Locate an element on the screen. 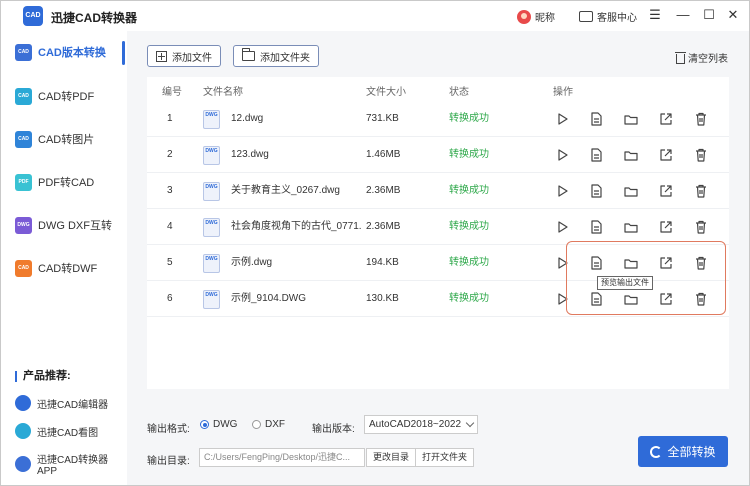 This screenshot has height=486, width=750. clear-list-button: 清空列表 is located at coordinates (701, 57).